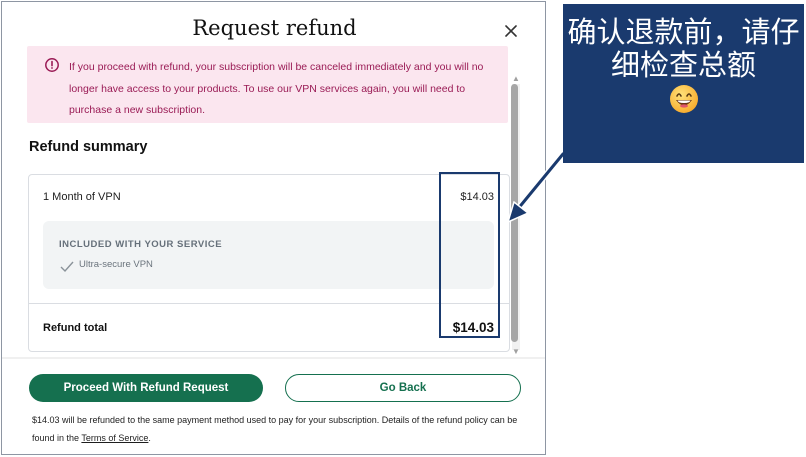 The image size is (806, 457). I want to click on grinning-face-icon, so click(684, 99).